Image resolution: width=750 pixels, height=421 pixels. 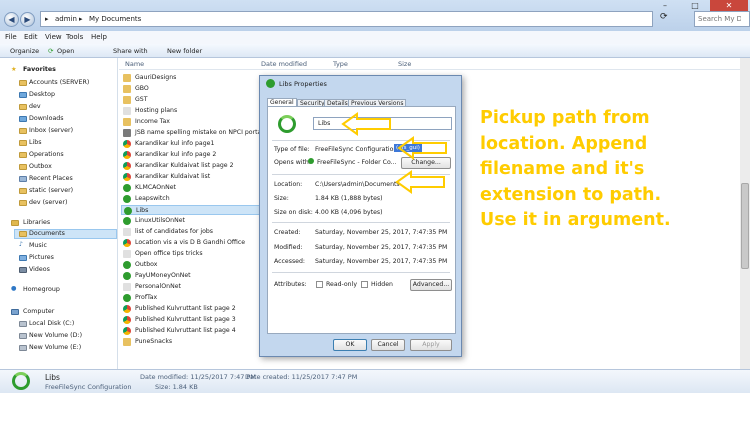 I want to click on annotation-line: location. Append, so click(x=564, y=143).